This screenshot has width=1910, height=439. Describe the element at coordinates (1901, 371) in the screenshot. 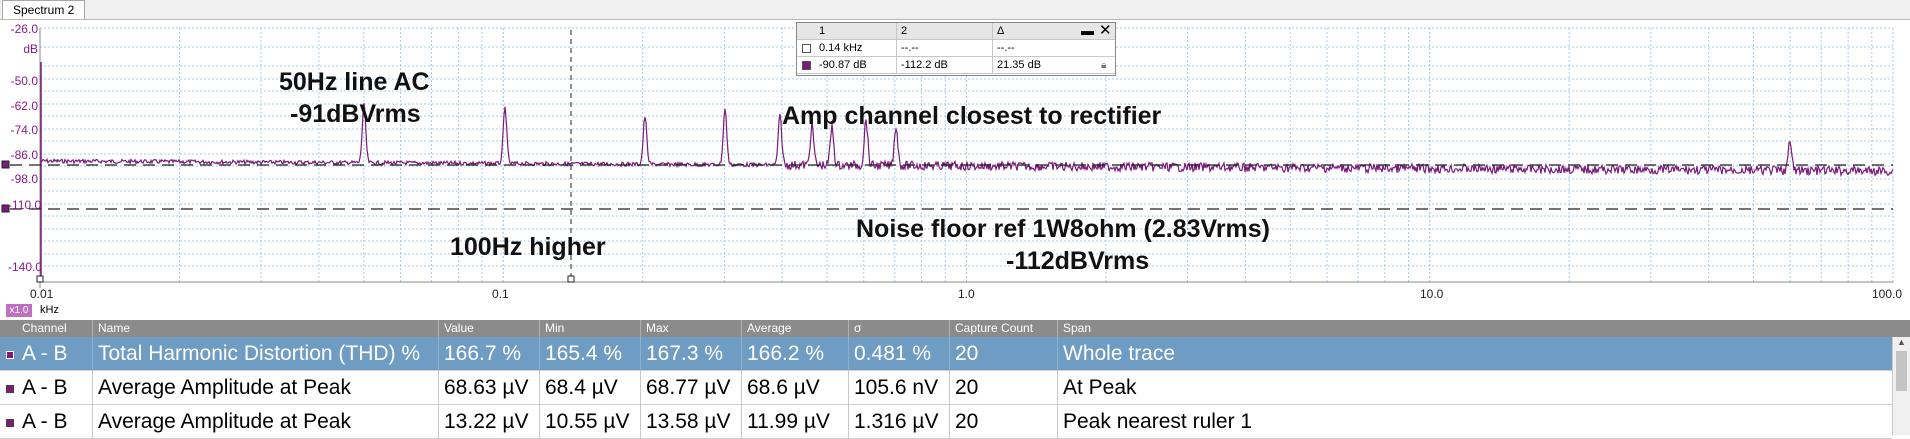

I see `scroll-thumb` at that location.